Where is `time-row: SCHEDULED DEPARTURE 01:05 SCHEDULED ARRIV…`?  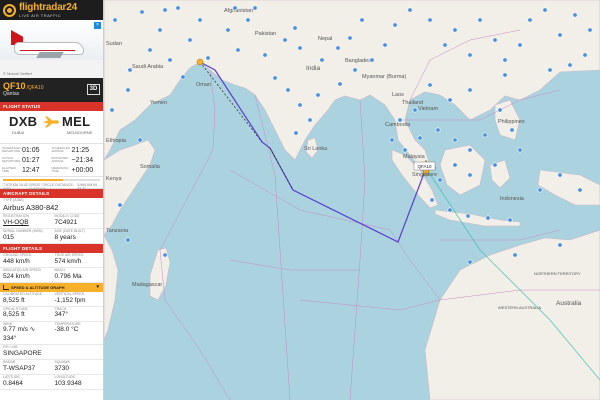
time-row: SCHEDULED DEPARTURE 01:05 SCHEDULED ARRIV… is located at coordinates (51, 150).